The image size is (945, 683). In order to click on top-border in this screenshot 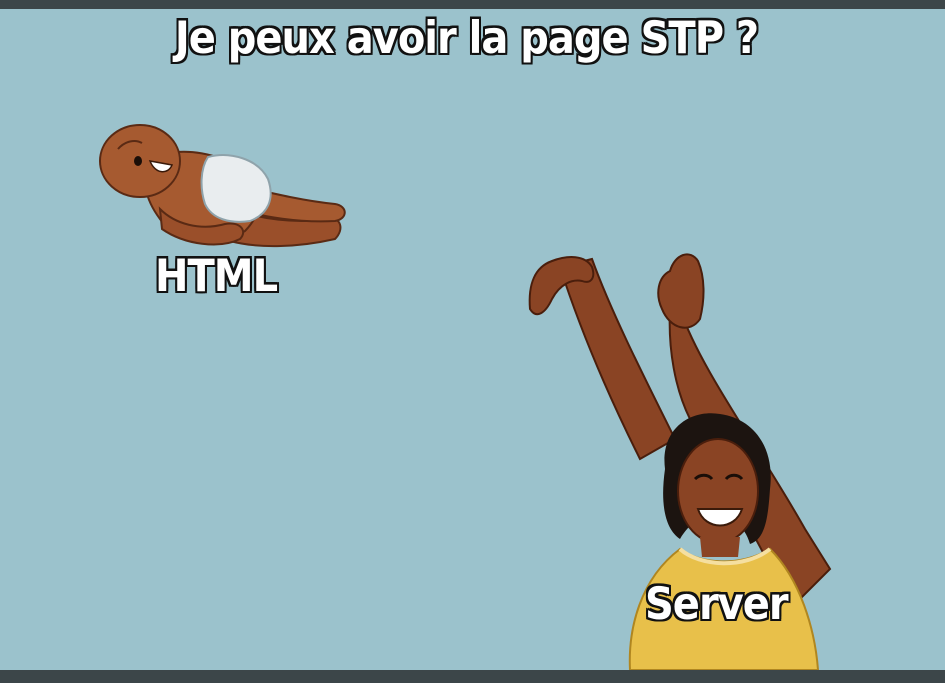, I will do `click(472, 4)`.